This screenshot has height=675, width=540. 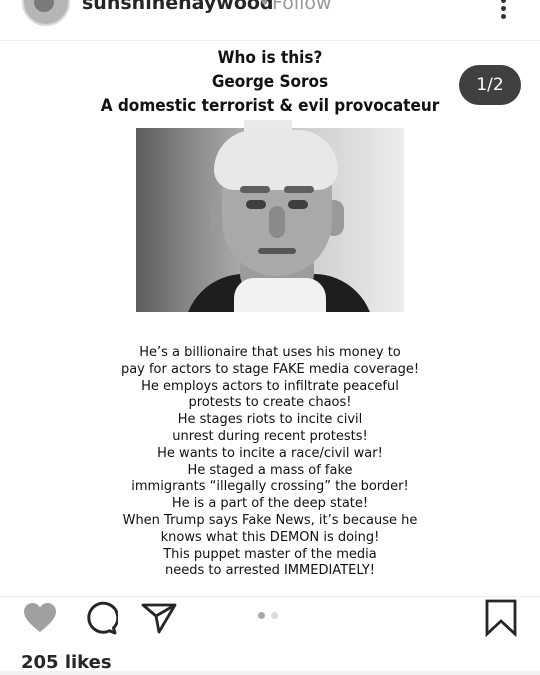 What do you see at coordinates (270, 20) in the screenshot?
I see `post-header: sunshinehaywood • Follow` at bounding box center [270, 20].